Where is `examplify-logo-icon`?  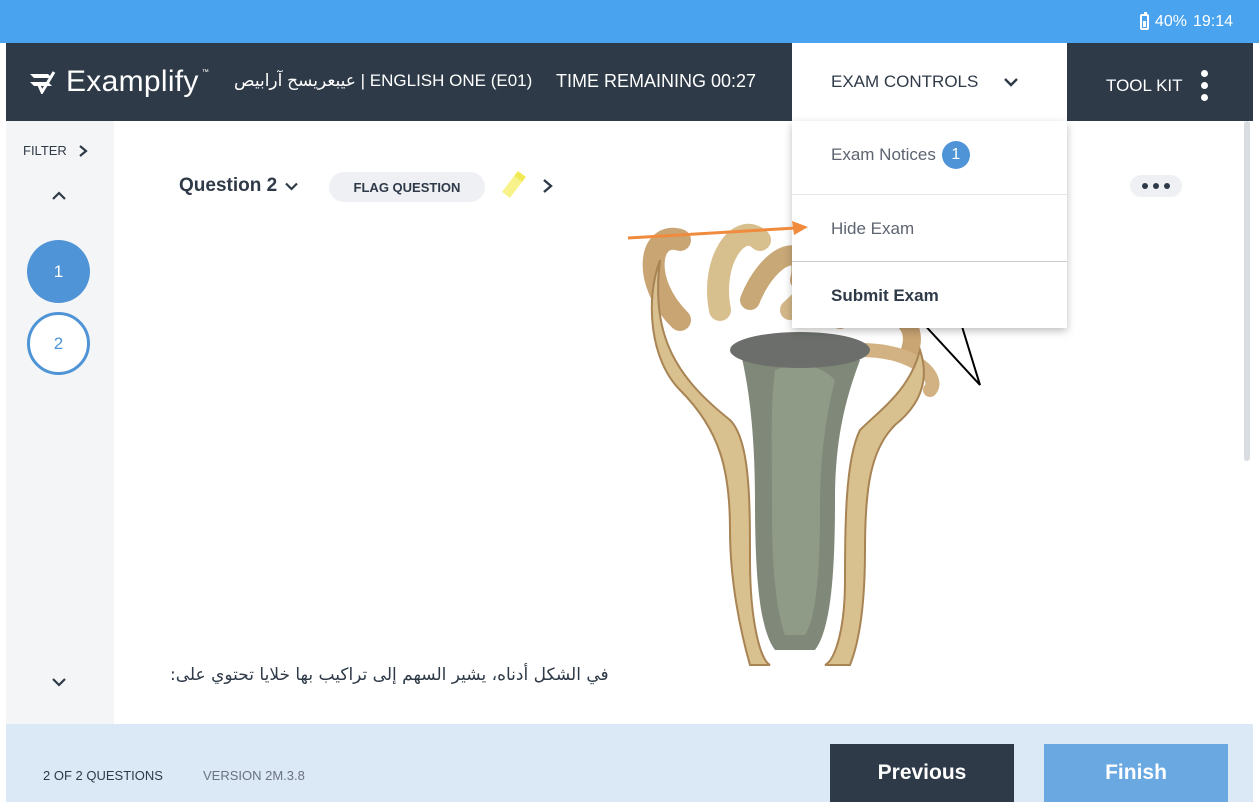 examplify-logo-icon is located at coordinates (43, 82).